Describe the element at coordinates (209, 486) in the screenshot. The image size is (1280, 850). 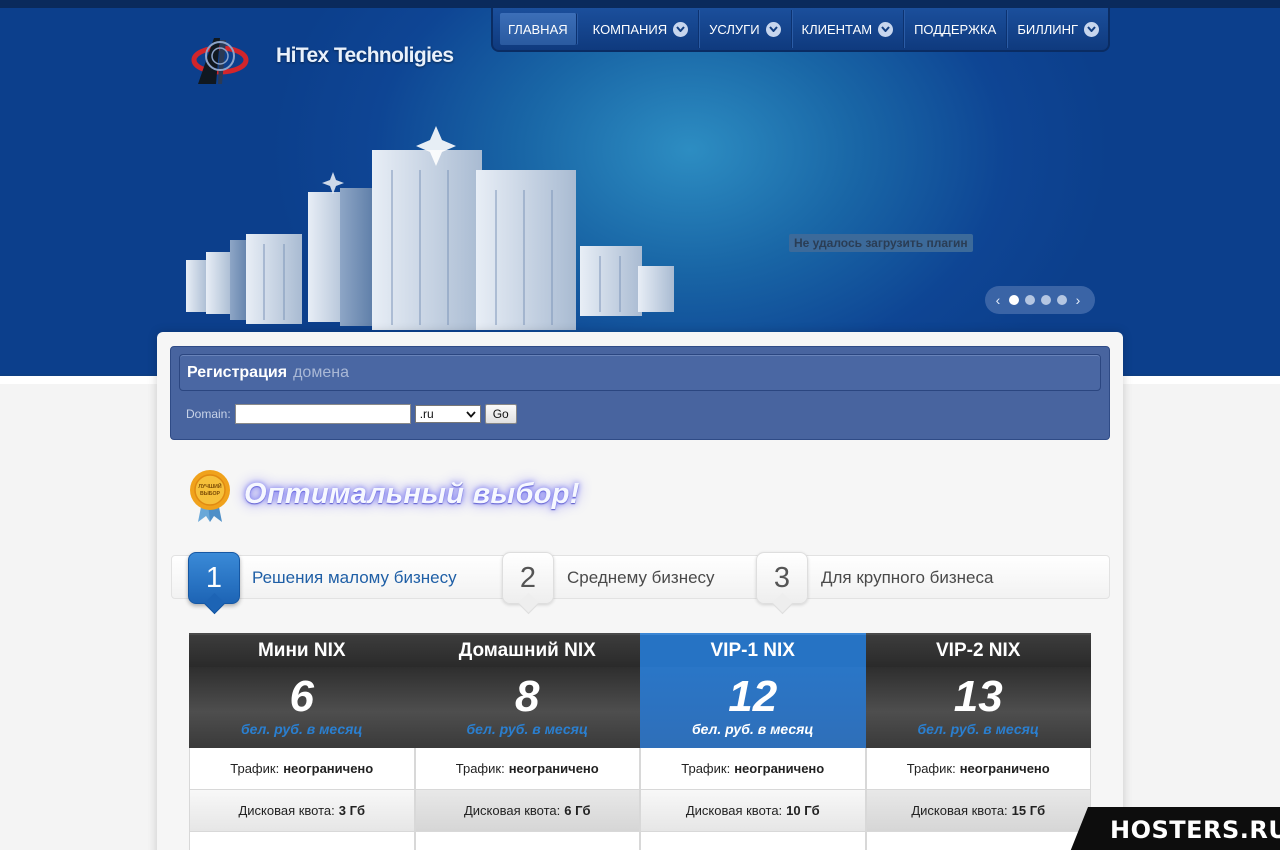
I see `svg-text: ЛУЧШИЙ` at that location.